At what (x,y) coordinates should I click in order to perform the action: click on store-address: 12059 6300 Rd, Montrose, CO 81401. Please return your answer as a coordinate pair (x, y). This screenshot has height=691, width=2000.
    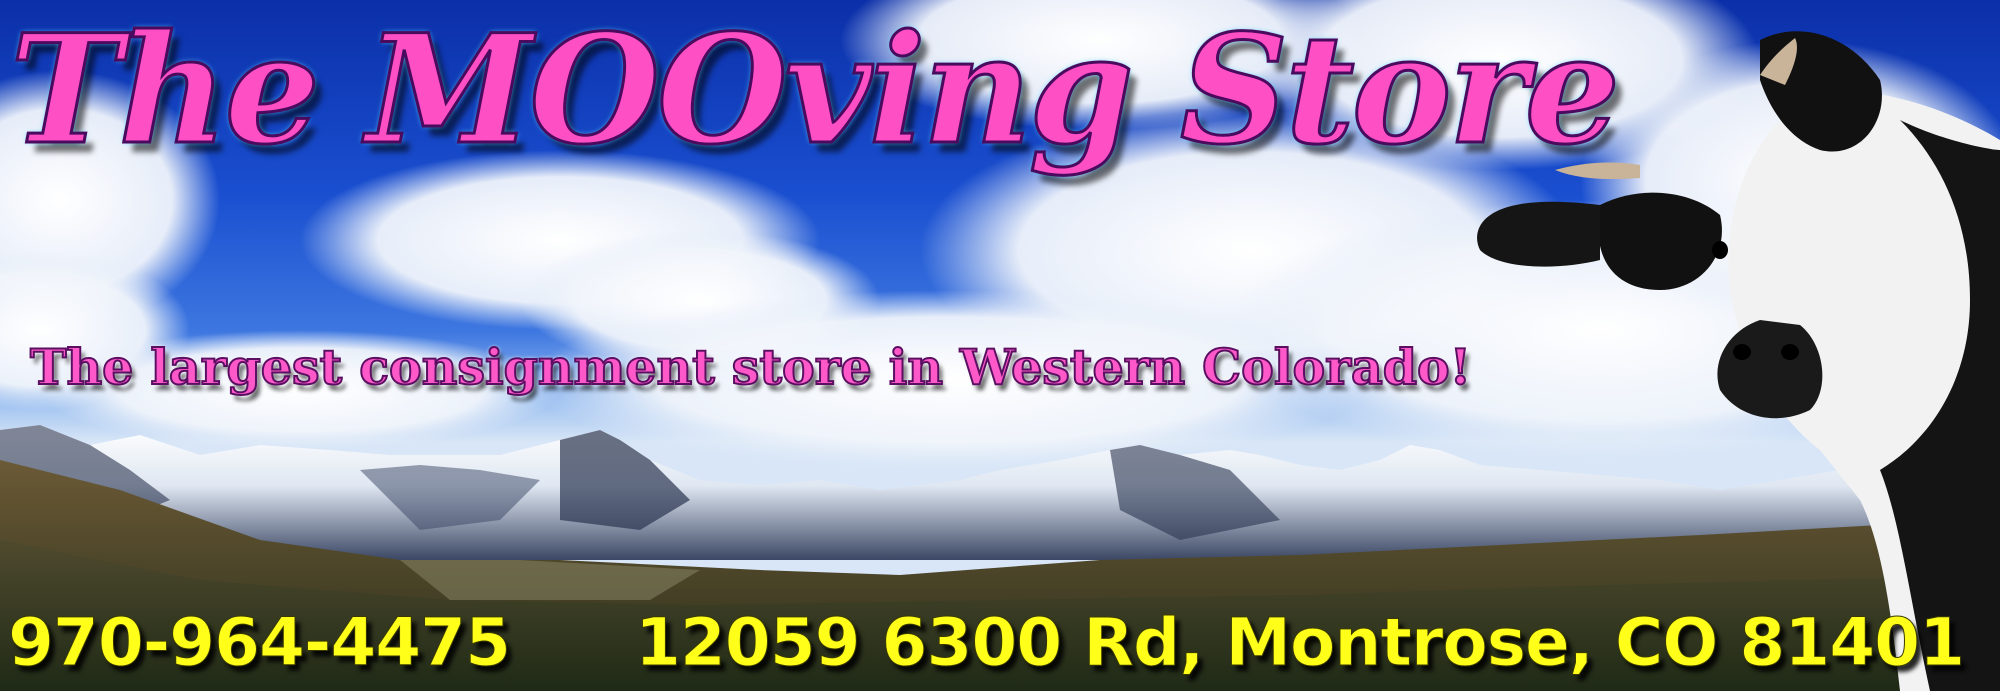
    Looking at the image, I should click on (1299, 643).